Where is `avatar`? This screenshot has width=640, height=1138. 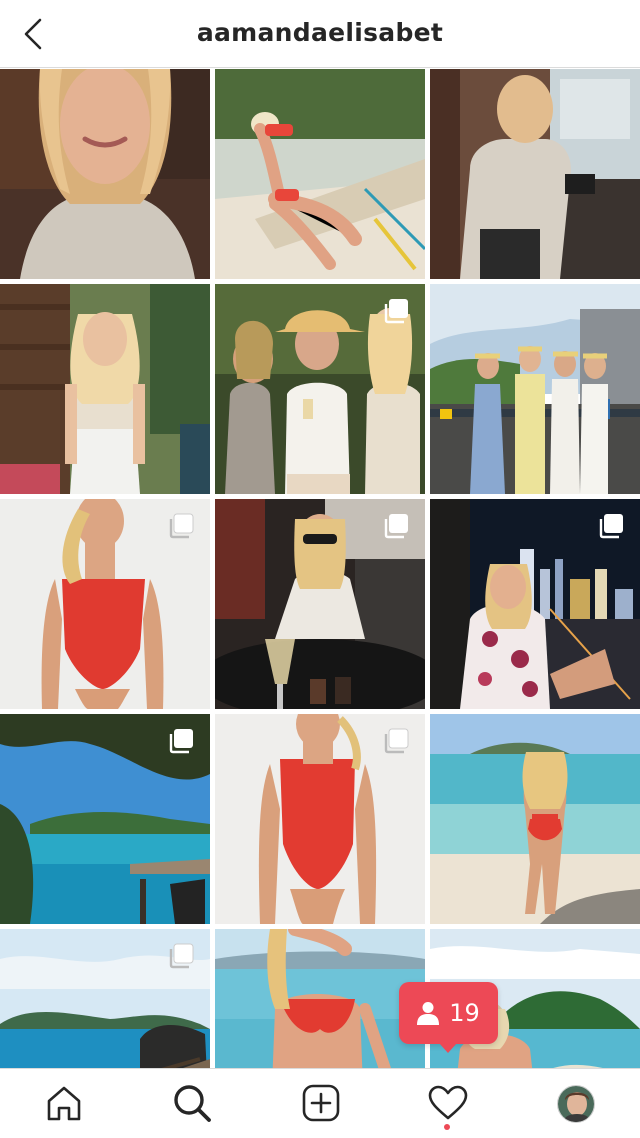
avatar is located at coordinates (576, 1104).